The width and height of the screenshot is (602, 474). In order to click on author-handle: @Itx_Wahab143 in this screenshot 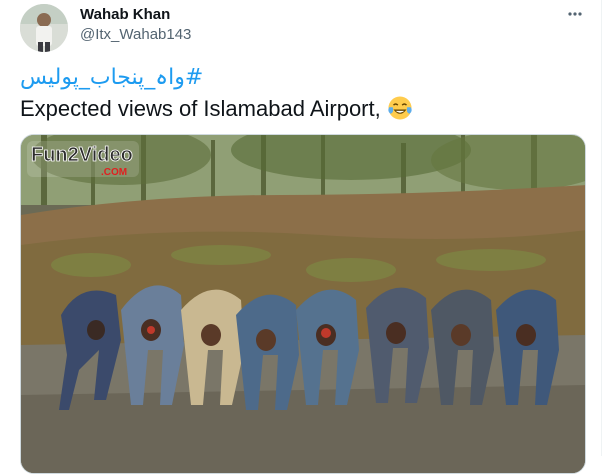, I will do `click(135, 34)`.